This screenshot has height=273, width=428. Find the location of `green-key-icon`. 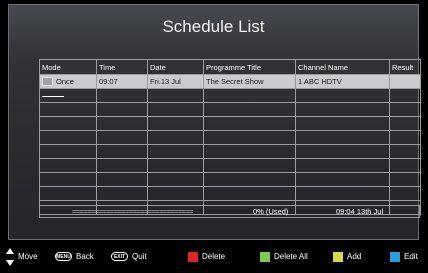

green-key-icon is located at coordinates (265, 256).